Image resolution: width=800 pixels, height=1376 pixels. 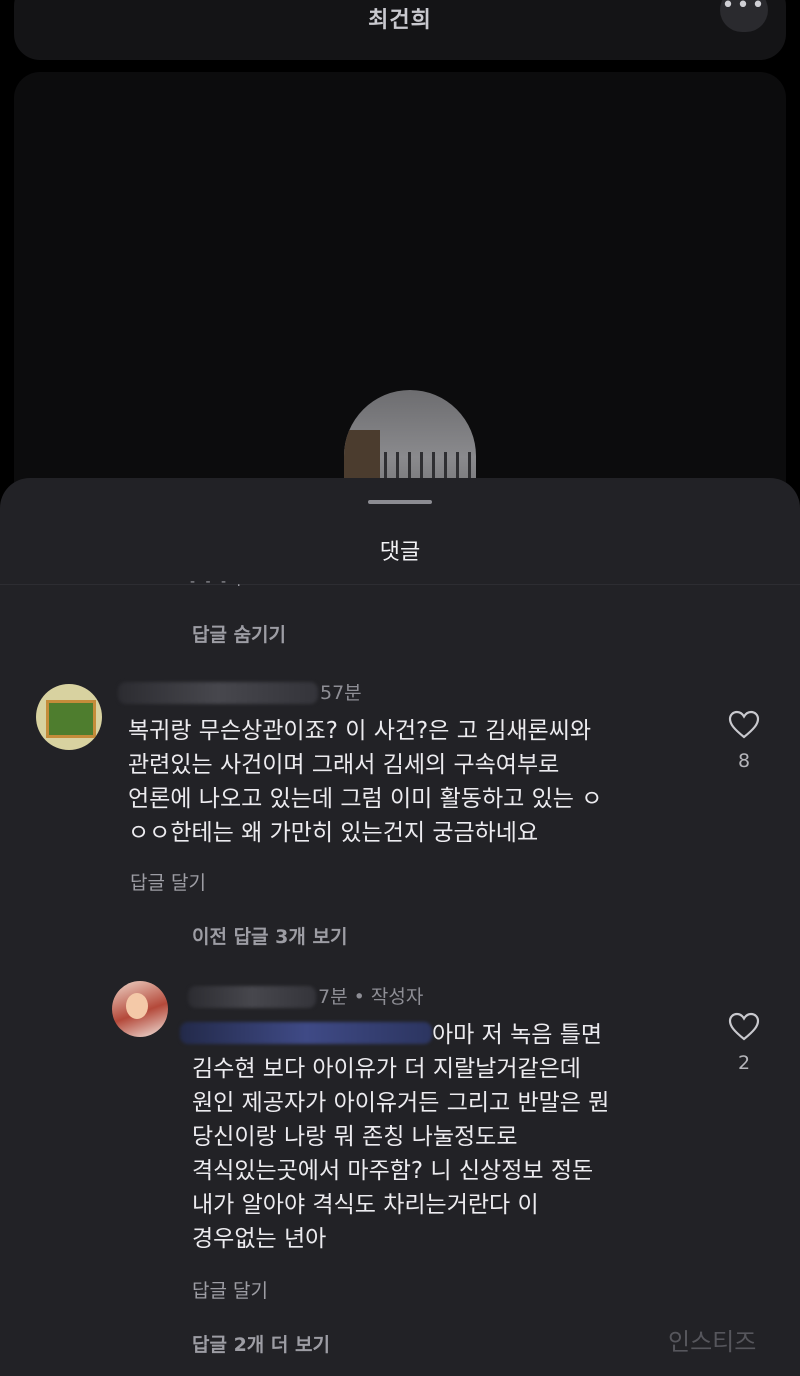 What do you see at coordinates (261, 1343) in the screenshot?
I see `view-more-replies-button: 답글 2개 더 보기` at bounding box center [261, 1343].